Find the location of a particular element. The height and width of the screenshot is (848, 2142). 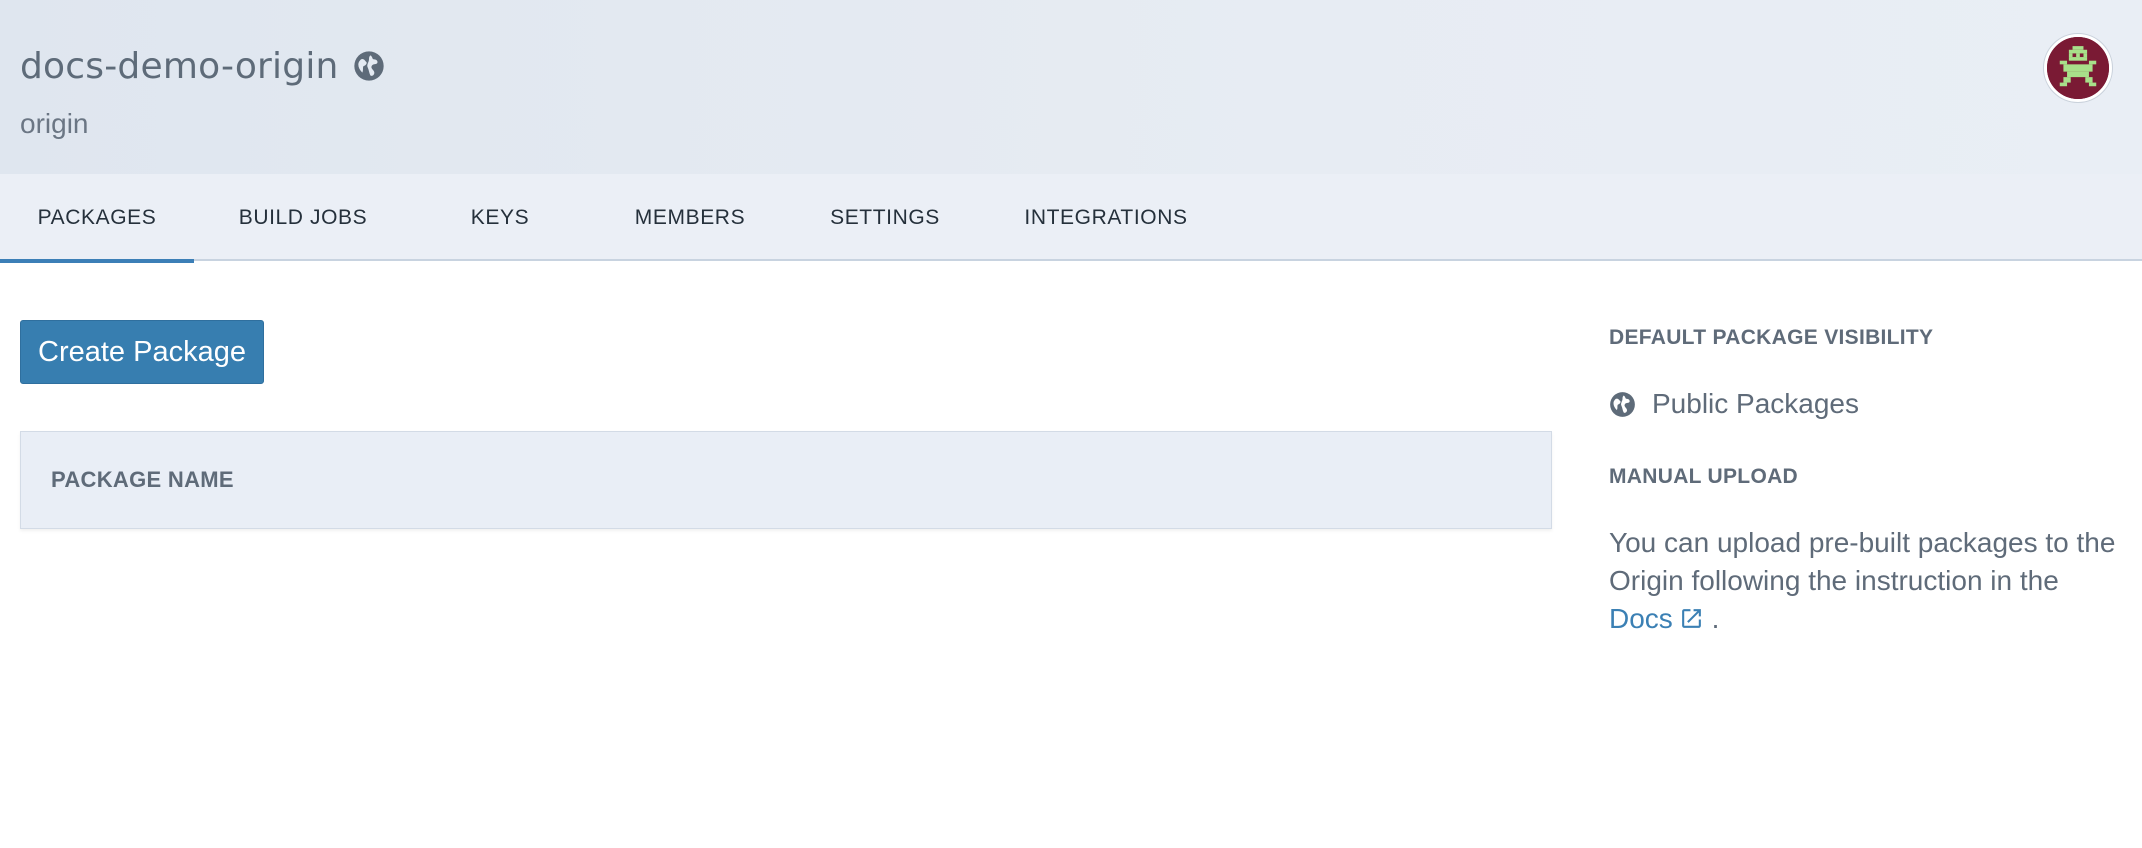

external-link-icon is located at coordinates (1691, 615).